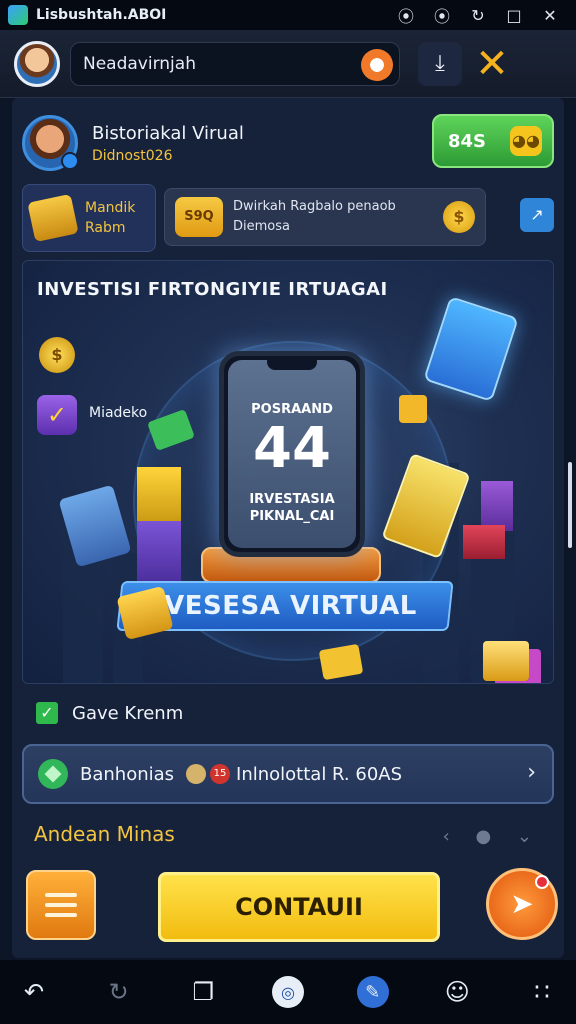  I want to click on info-text-b: Inlnolottal R. 60AS, so click(319, 774).